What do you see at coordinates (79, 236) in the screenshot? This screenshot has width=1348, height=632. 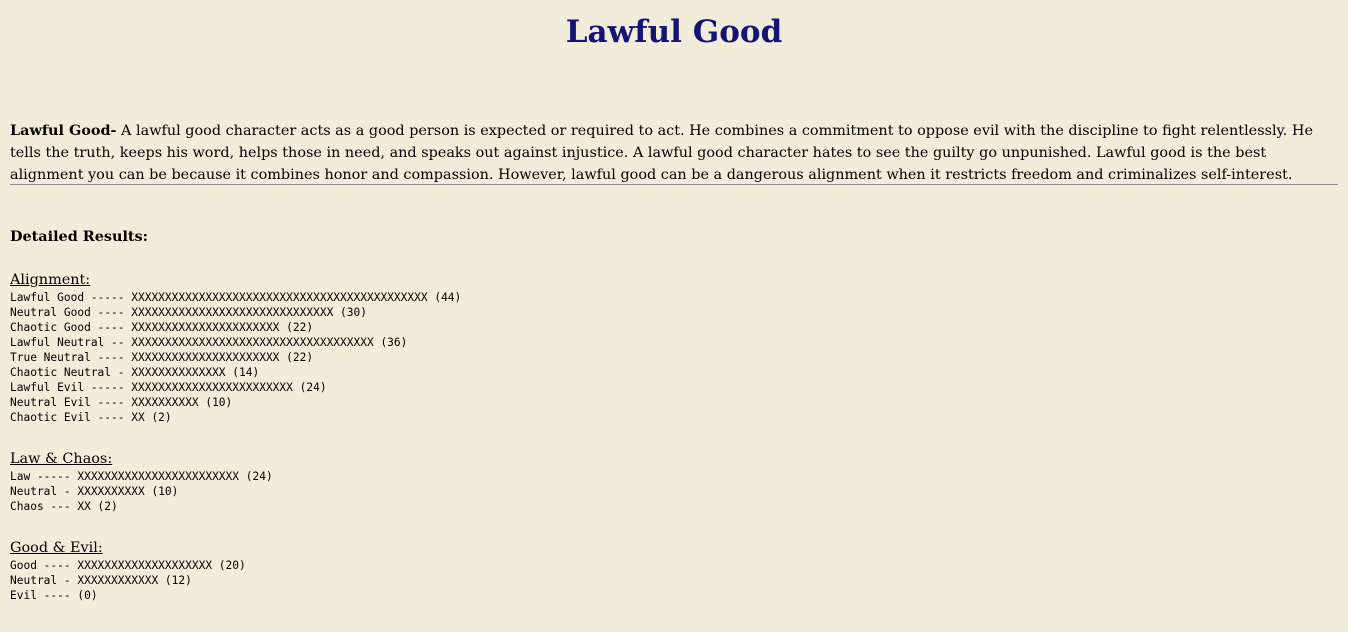 I see `detailed-results-heading: Detailed Results:` at bounding box center [79, 236].